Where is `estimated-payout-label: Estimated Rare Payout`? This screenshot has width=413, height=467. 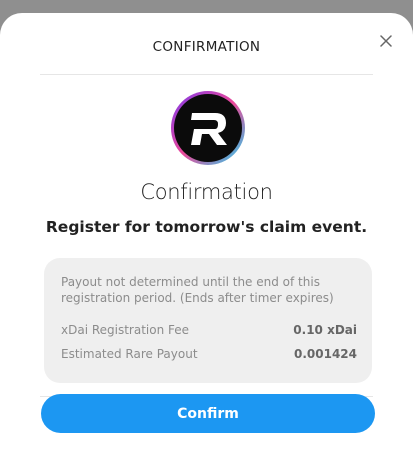 estimated-payout-label: Estimated Rare Payout is located at coordinates (129, 354).